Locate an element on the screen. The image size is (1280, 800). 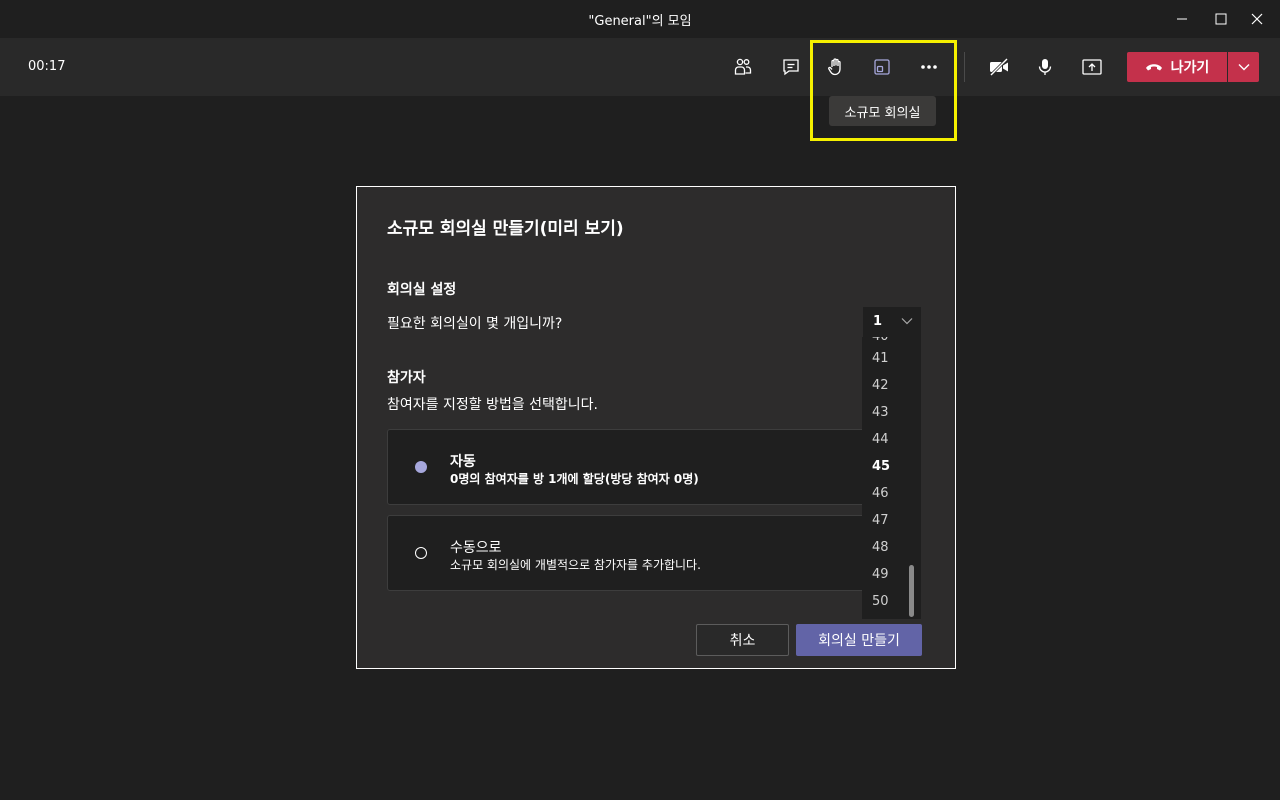
close-window-button is located at coordinates (1257, 19).